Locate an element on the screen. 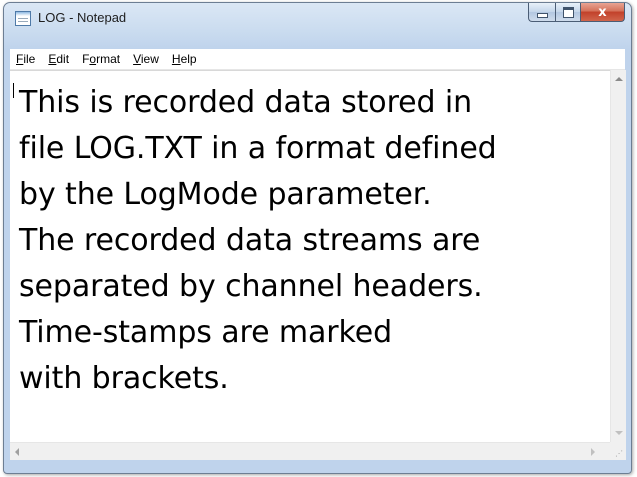  size-grip-icon: ⋰ is located at coordinates (619, 453).